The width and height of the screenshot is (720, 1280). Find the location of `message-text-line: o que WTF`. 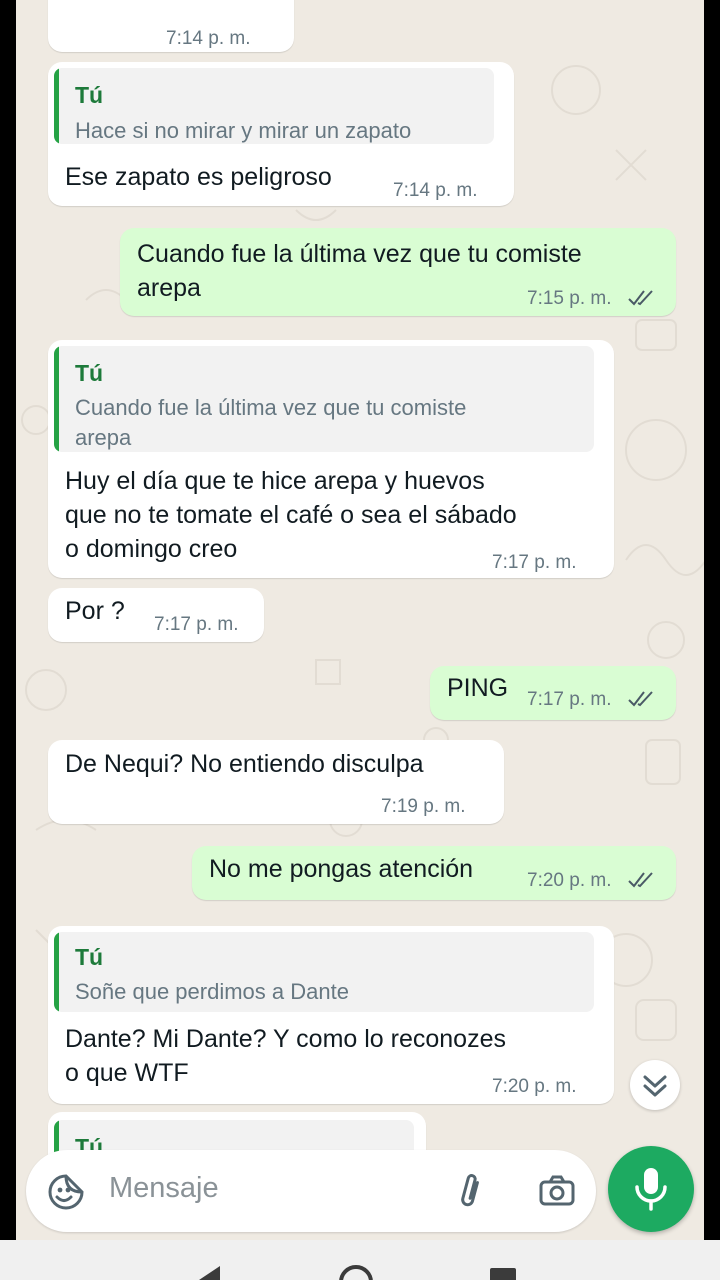

message-text-line: o que WTF is located at coordinates (127, 1073).